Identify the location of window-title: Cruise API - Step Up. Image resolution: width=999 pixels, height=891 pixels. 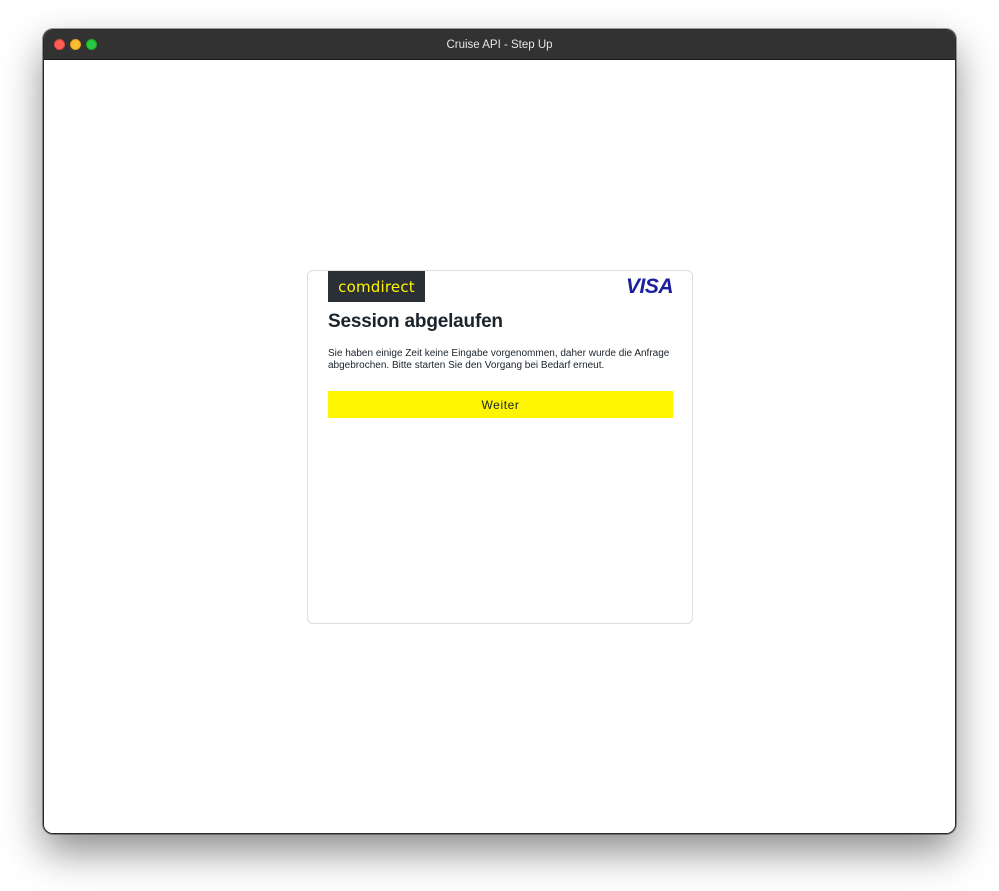
(499, 45).